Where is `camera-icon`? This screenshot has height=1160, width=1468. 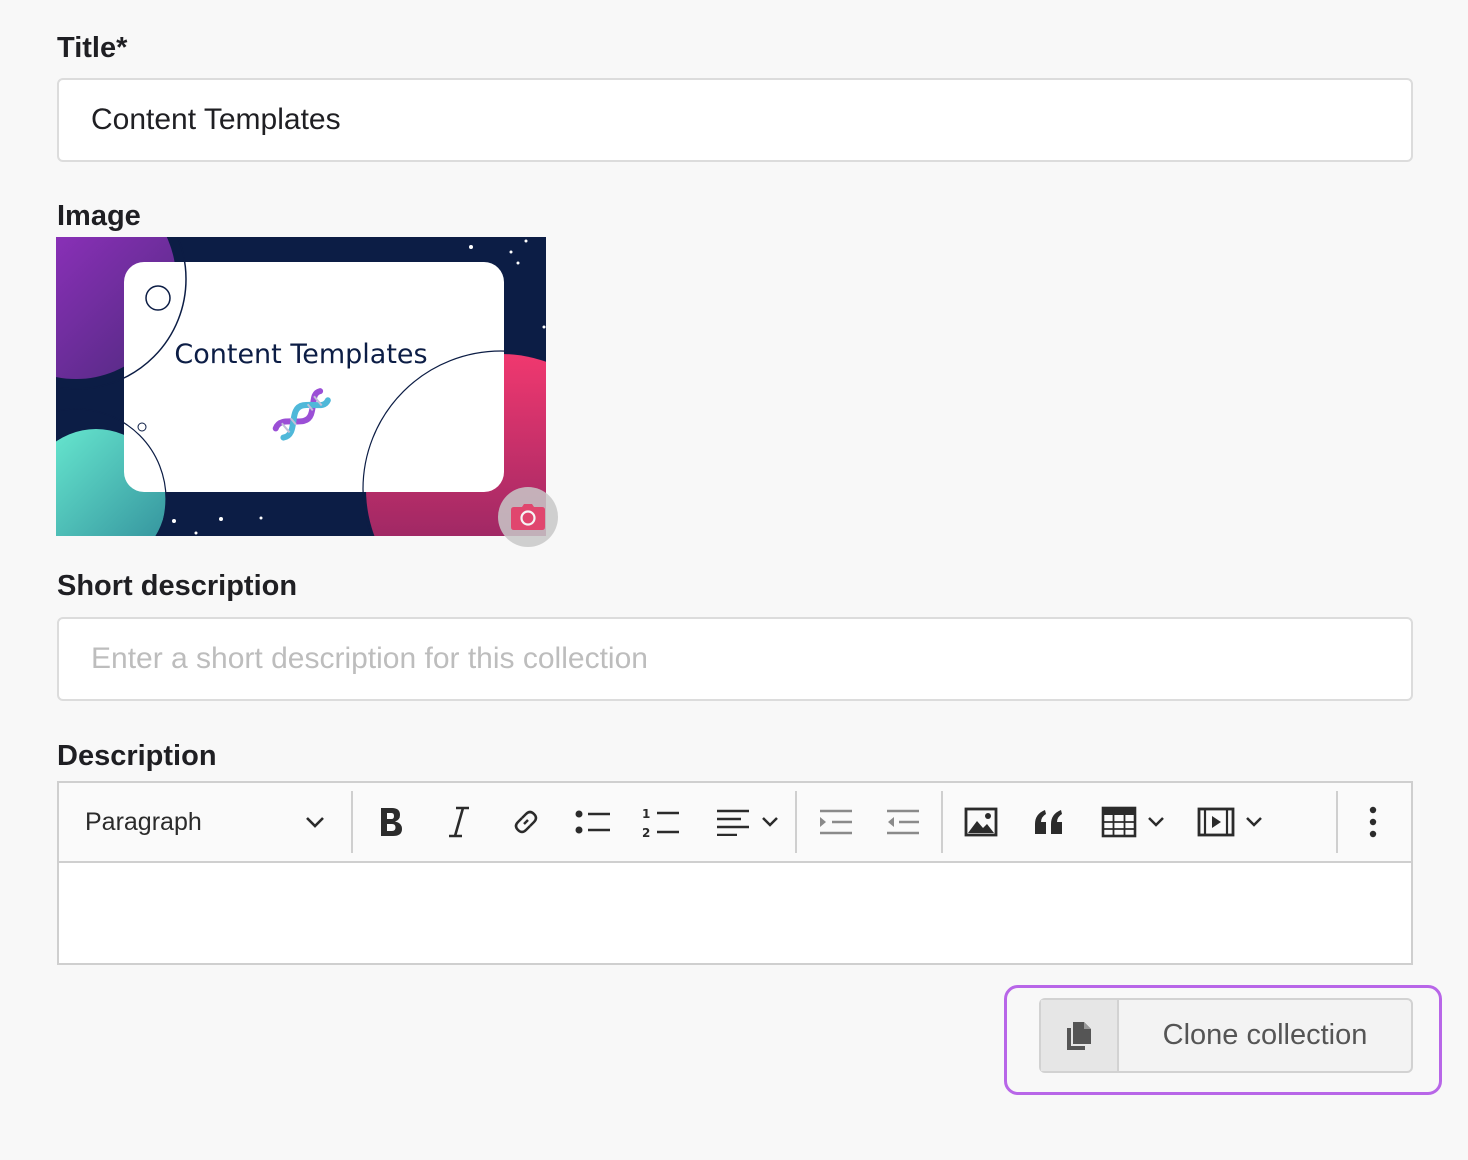
camera-icon is located at coordinates (528, 517).